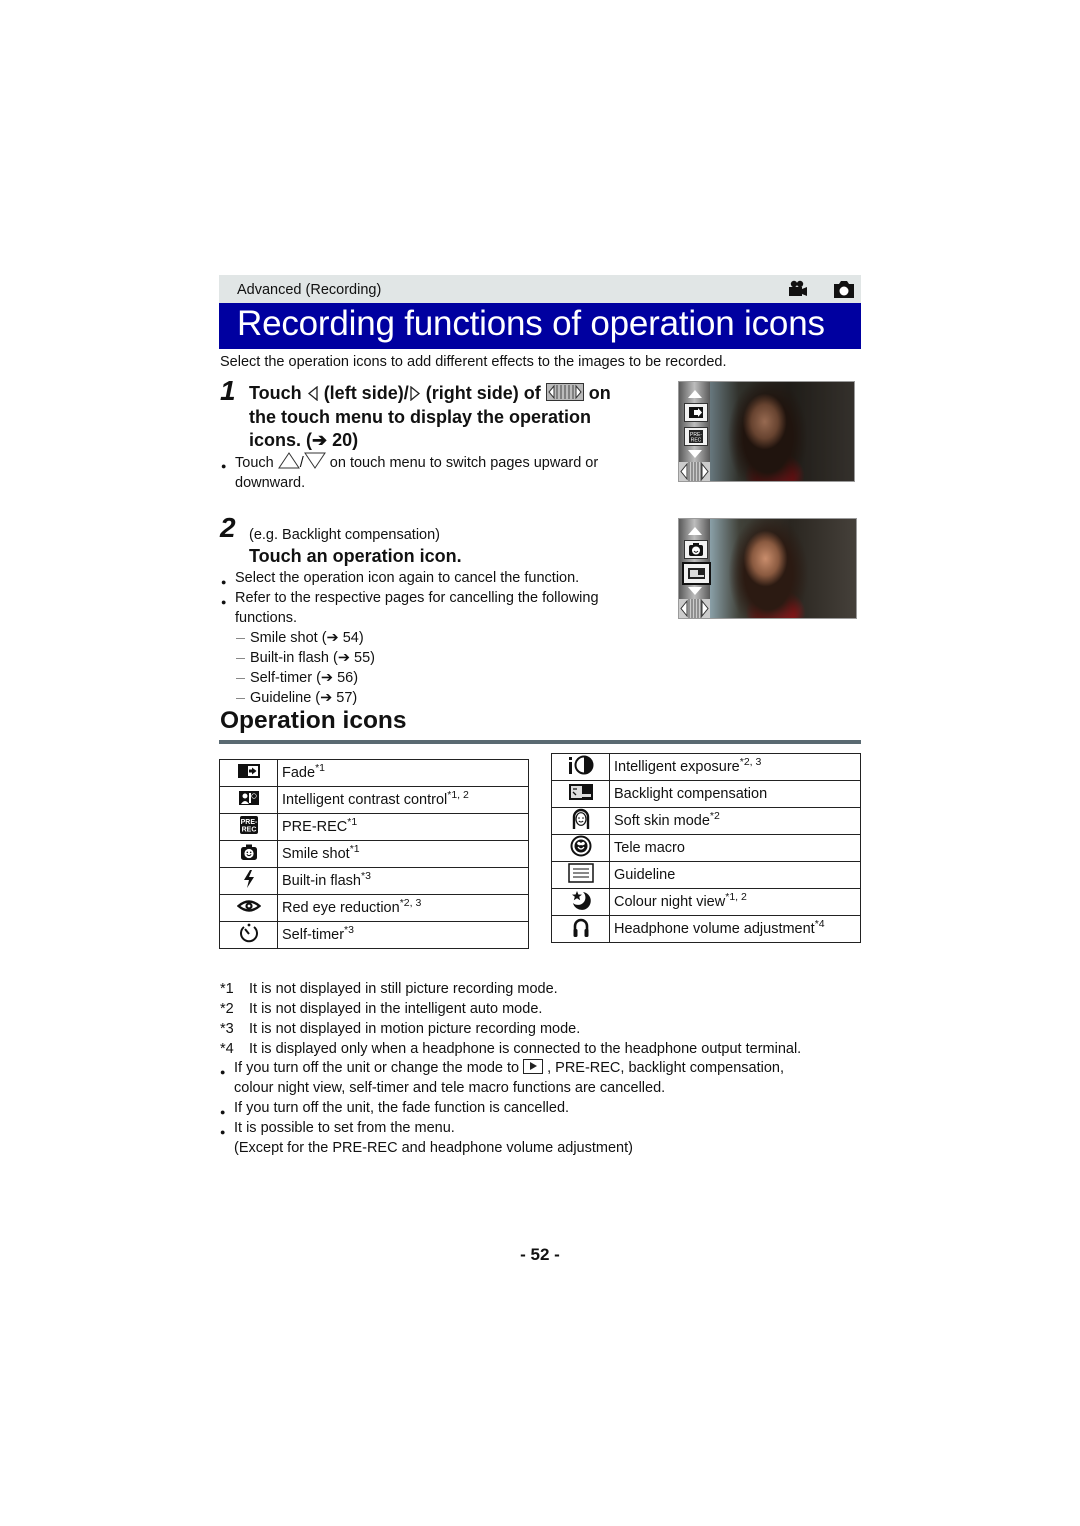 This screenshot has width=1080, height=1526. What do you see at coordinates (580, 927) in the screenshot?
I see `headphone-icon` at bounding box center [580, 927].